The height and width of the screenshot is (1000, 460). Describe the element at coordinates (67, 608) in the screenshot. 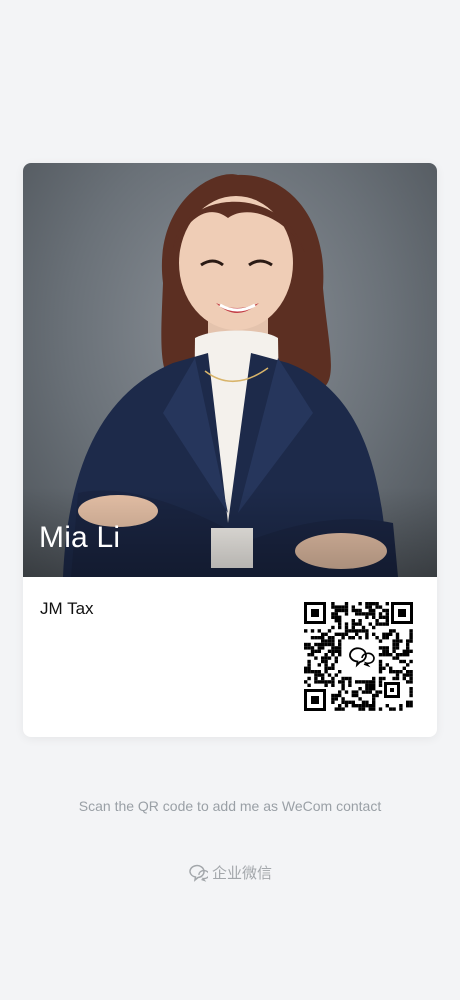

I see `company-name: JM Tax` at that location.